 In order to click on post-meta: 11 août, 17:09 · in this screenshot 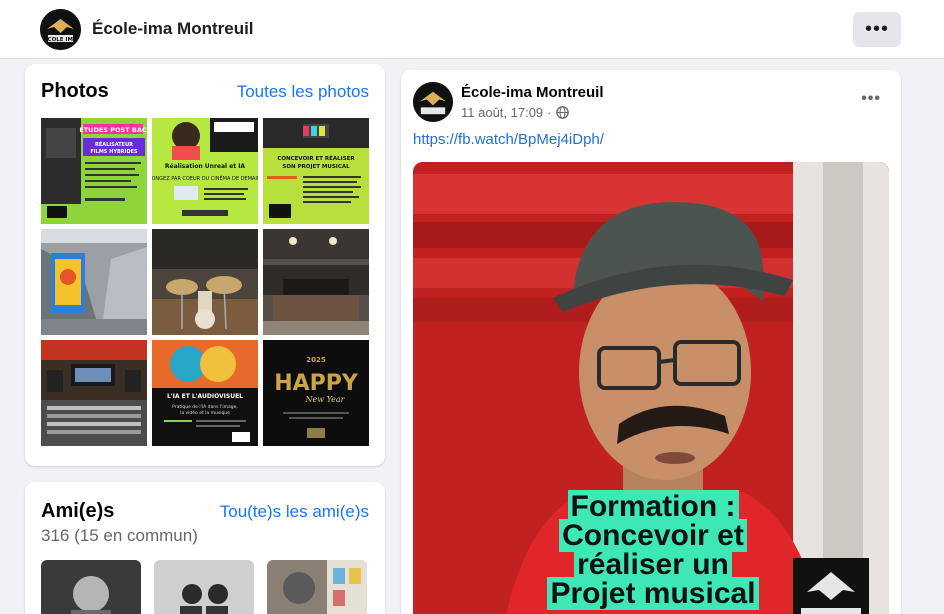, I will do `click(515, 112)`.